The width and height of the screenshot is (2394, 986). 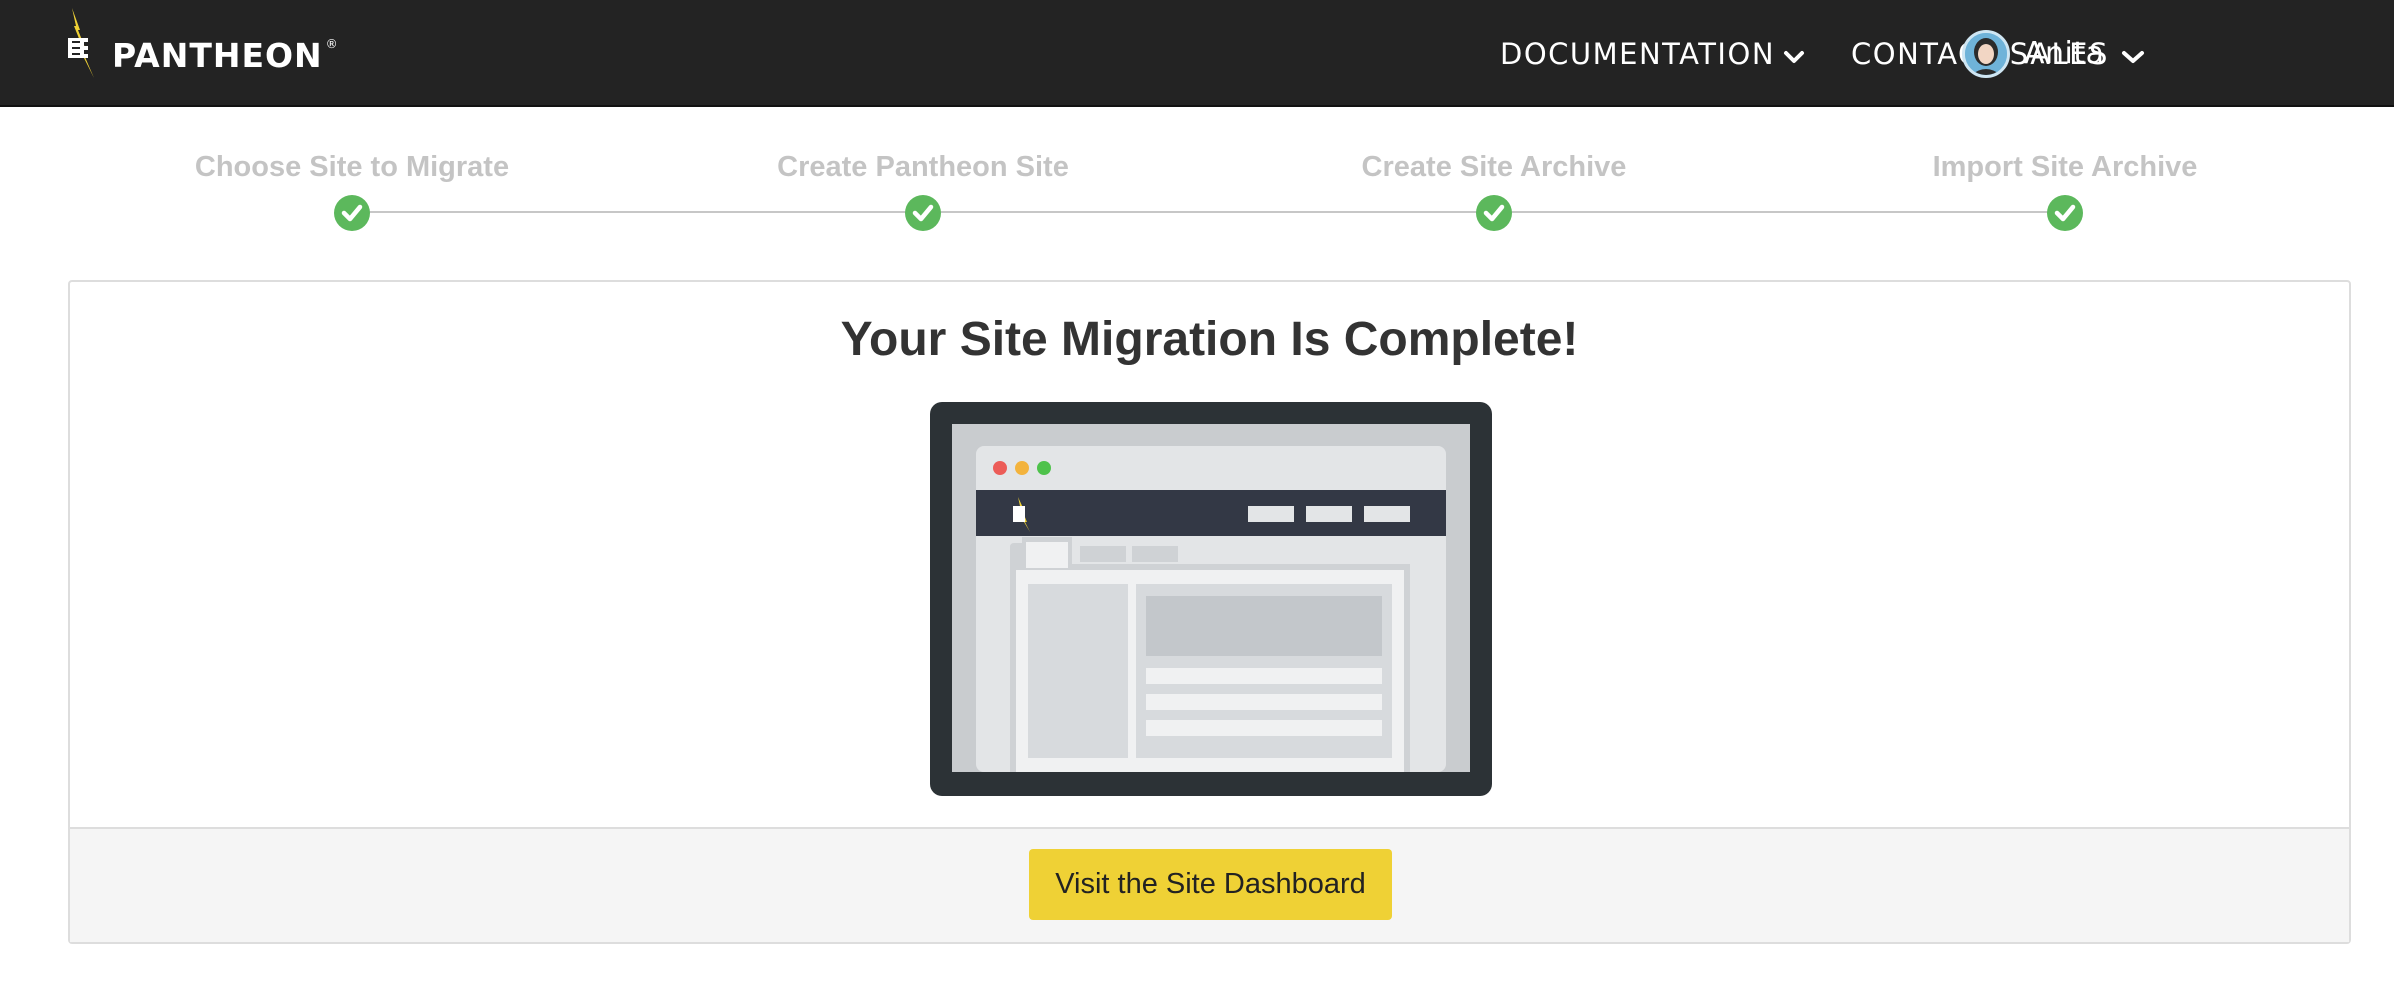 I want to click on site-illustration-image, so click(x=1211, y=601).